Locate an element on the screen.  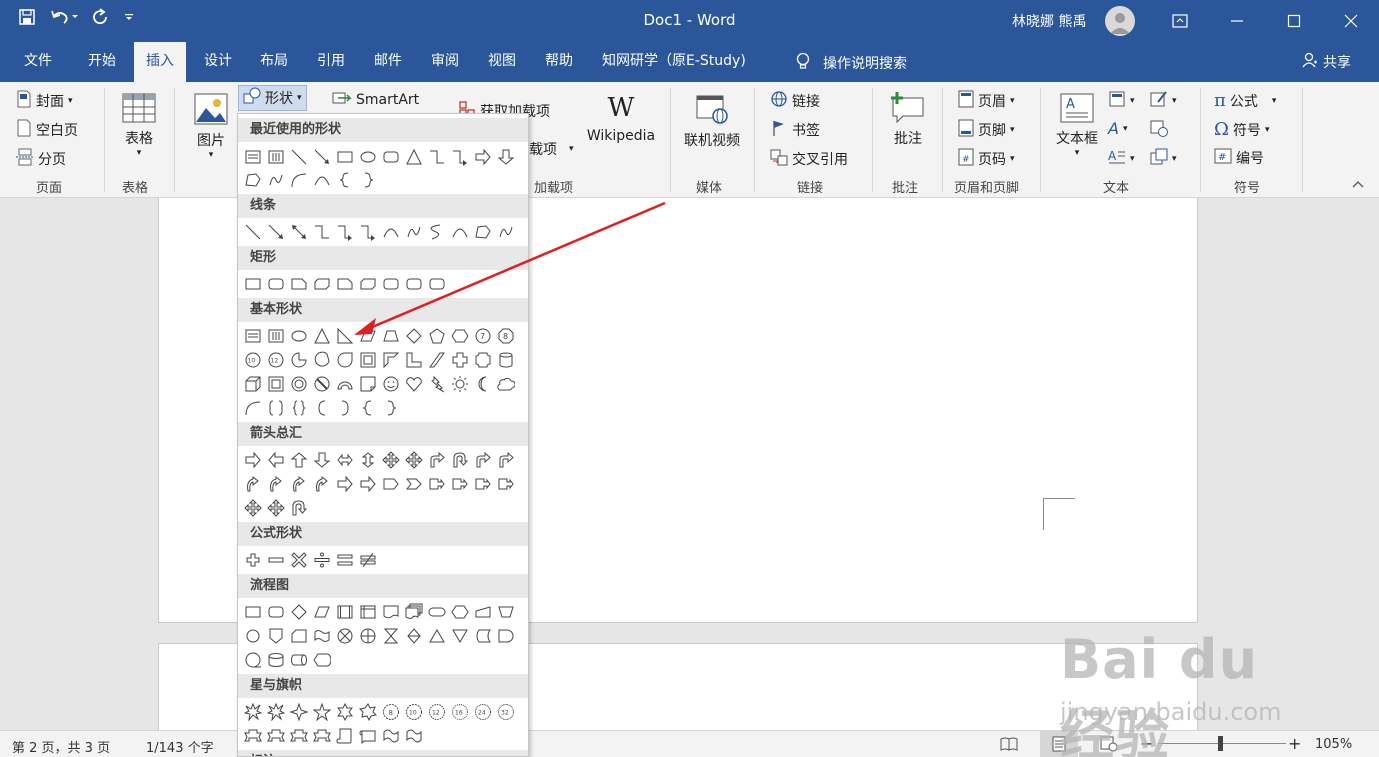
shape-seal16-icon: 16 is located at coordinates (460, 712).